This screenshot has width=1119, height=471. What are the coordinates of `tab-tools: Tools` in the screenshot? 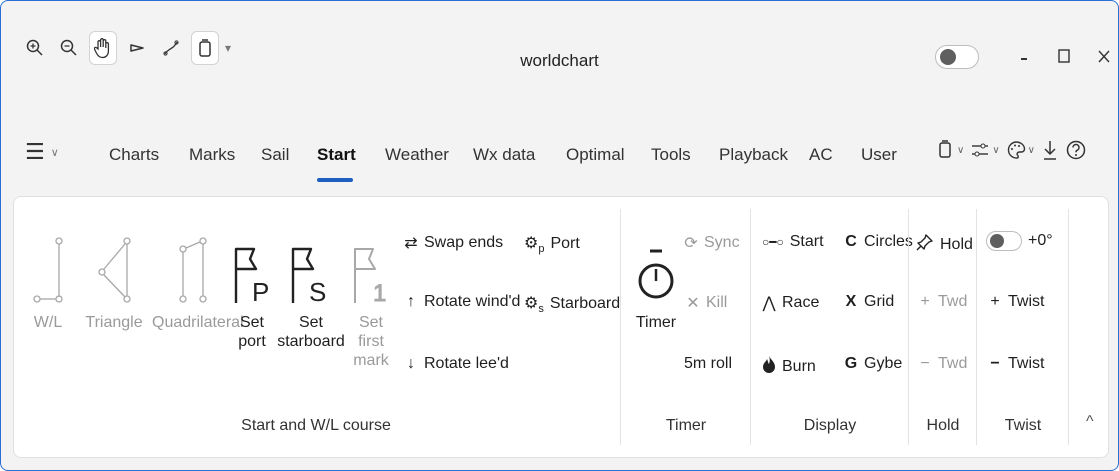 It's located at (671, 155).